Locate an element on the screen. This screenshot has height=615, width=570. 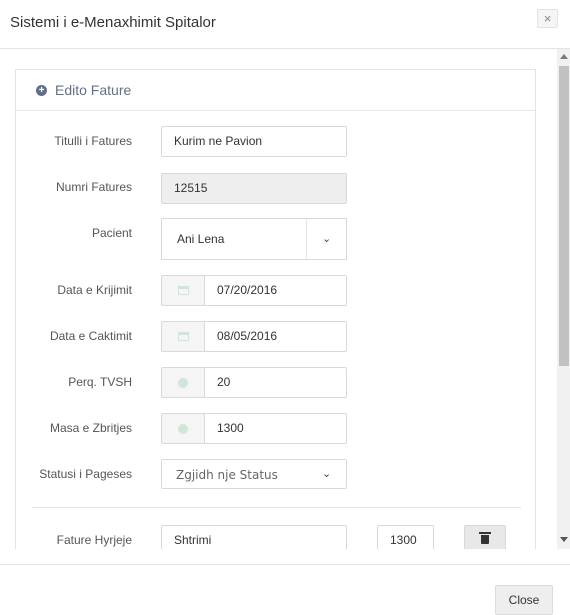
discount-addon is located at coordinates (182, 428).